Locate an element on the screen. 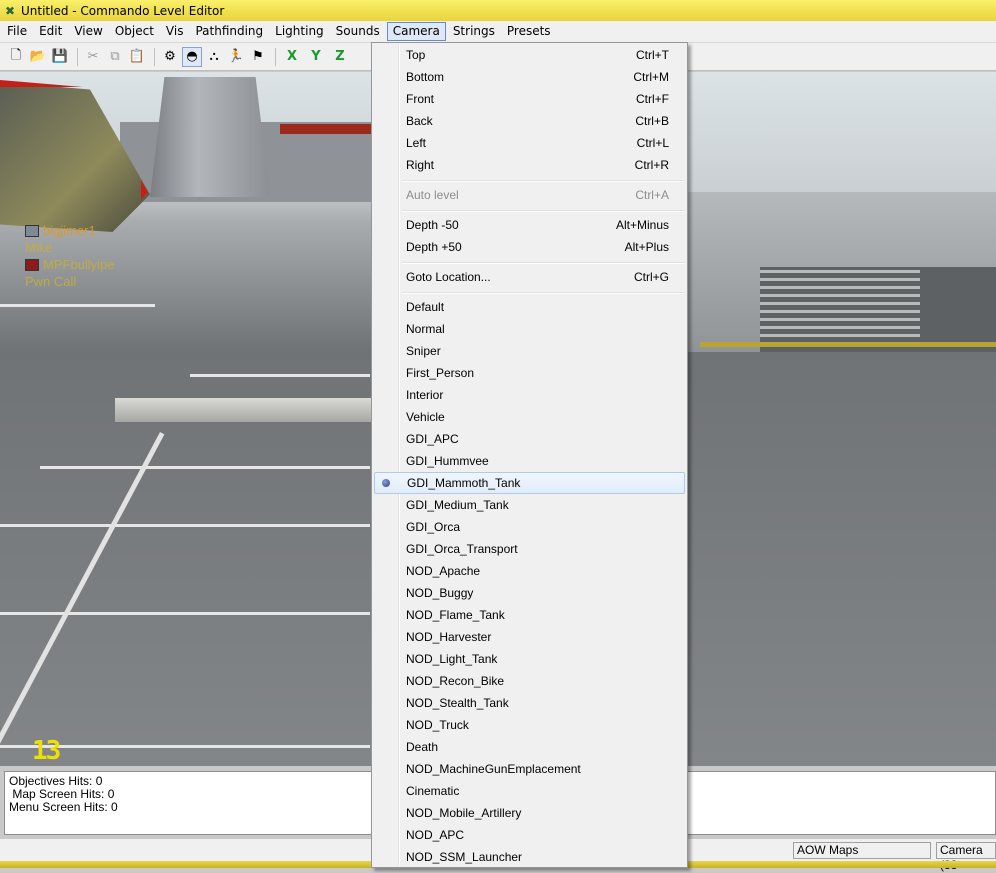  player-row: MPFbullyipe is located at coordinates (70, 264).